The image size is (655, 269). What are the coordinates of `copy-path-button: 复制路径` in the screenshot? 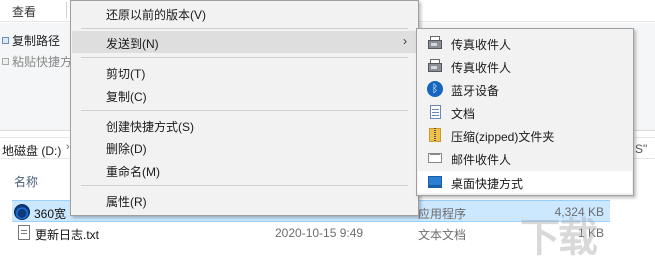 It's located at (31, 40).